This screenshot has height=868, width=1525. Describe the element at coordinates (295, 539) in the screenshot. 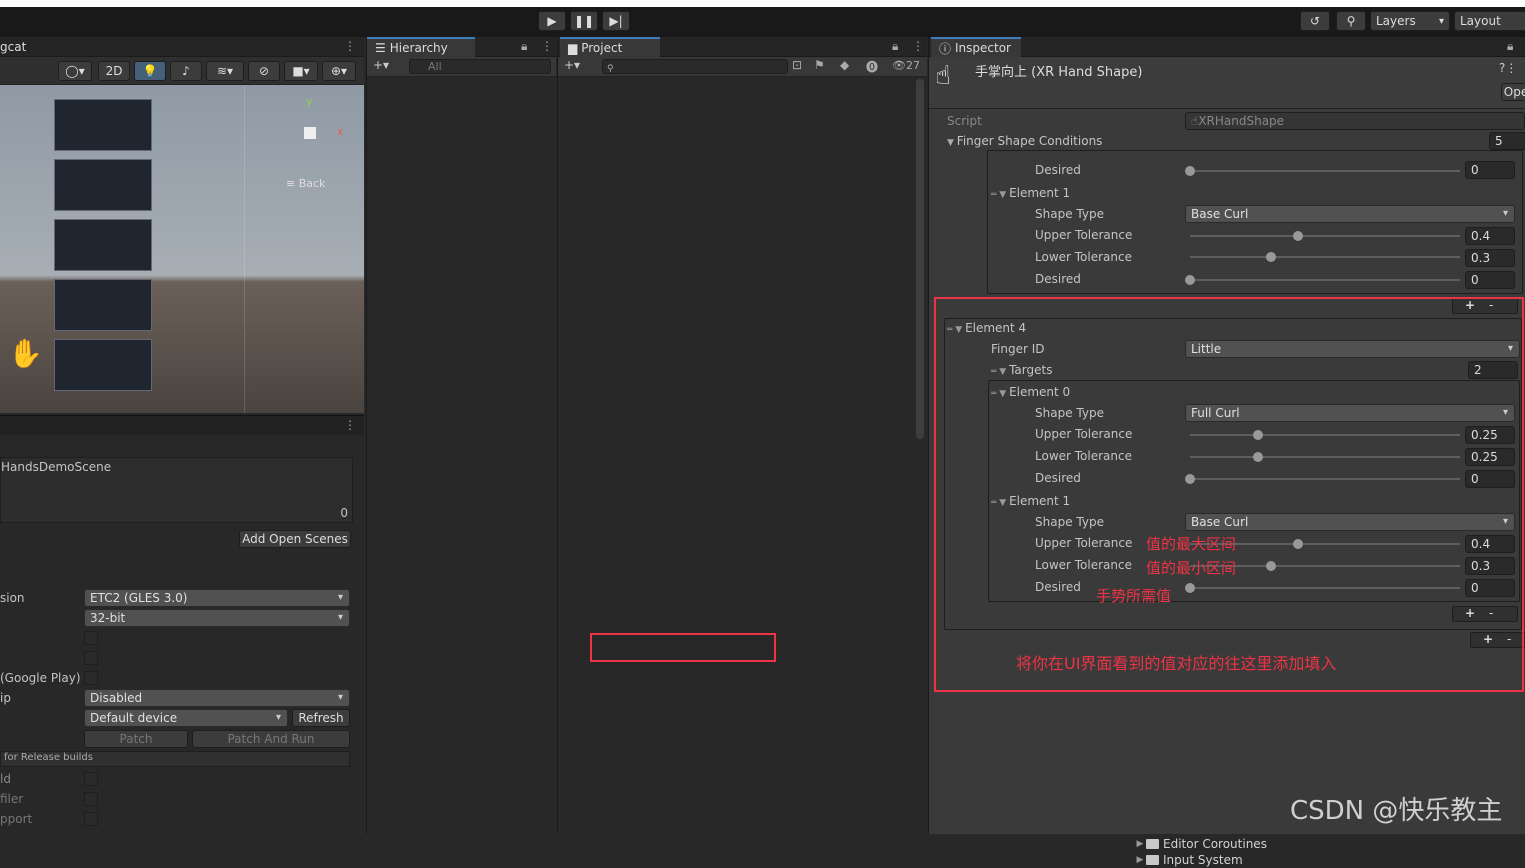

I see `add-open-scenes-button: Add Open Scenes` at that location.